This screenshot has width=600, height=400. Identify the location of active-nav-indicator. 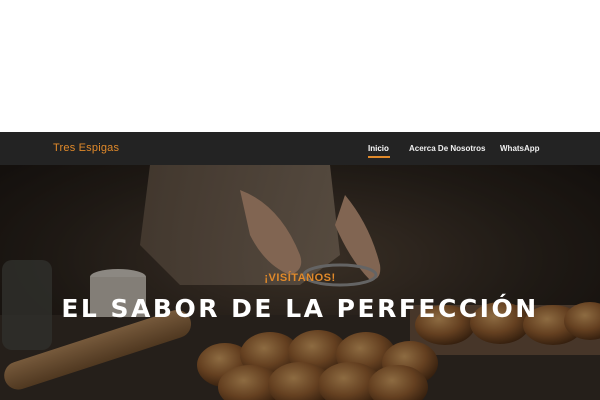
(379, 157).